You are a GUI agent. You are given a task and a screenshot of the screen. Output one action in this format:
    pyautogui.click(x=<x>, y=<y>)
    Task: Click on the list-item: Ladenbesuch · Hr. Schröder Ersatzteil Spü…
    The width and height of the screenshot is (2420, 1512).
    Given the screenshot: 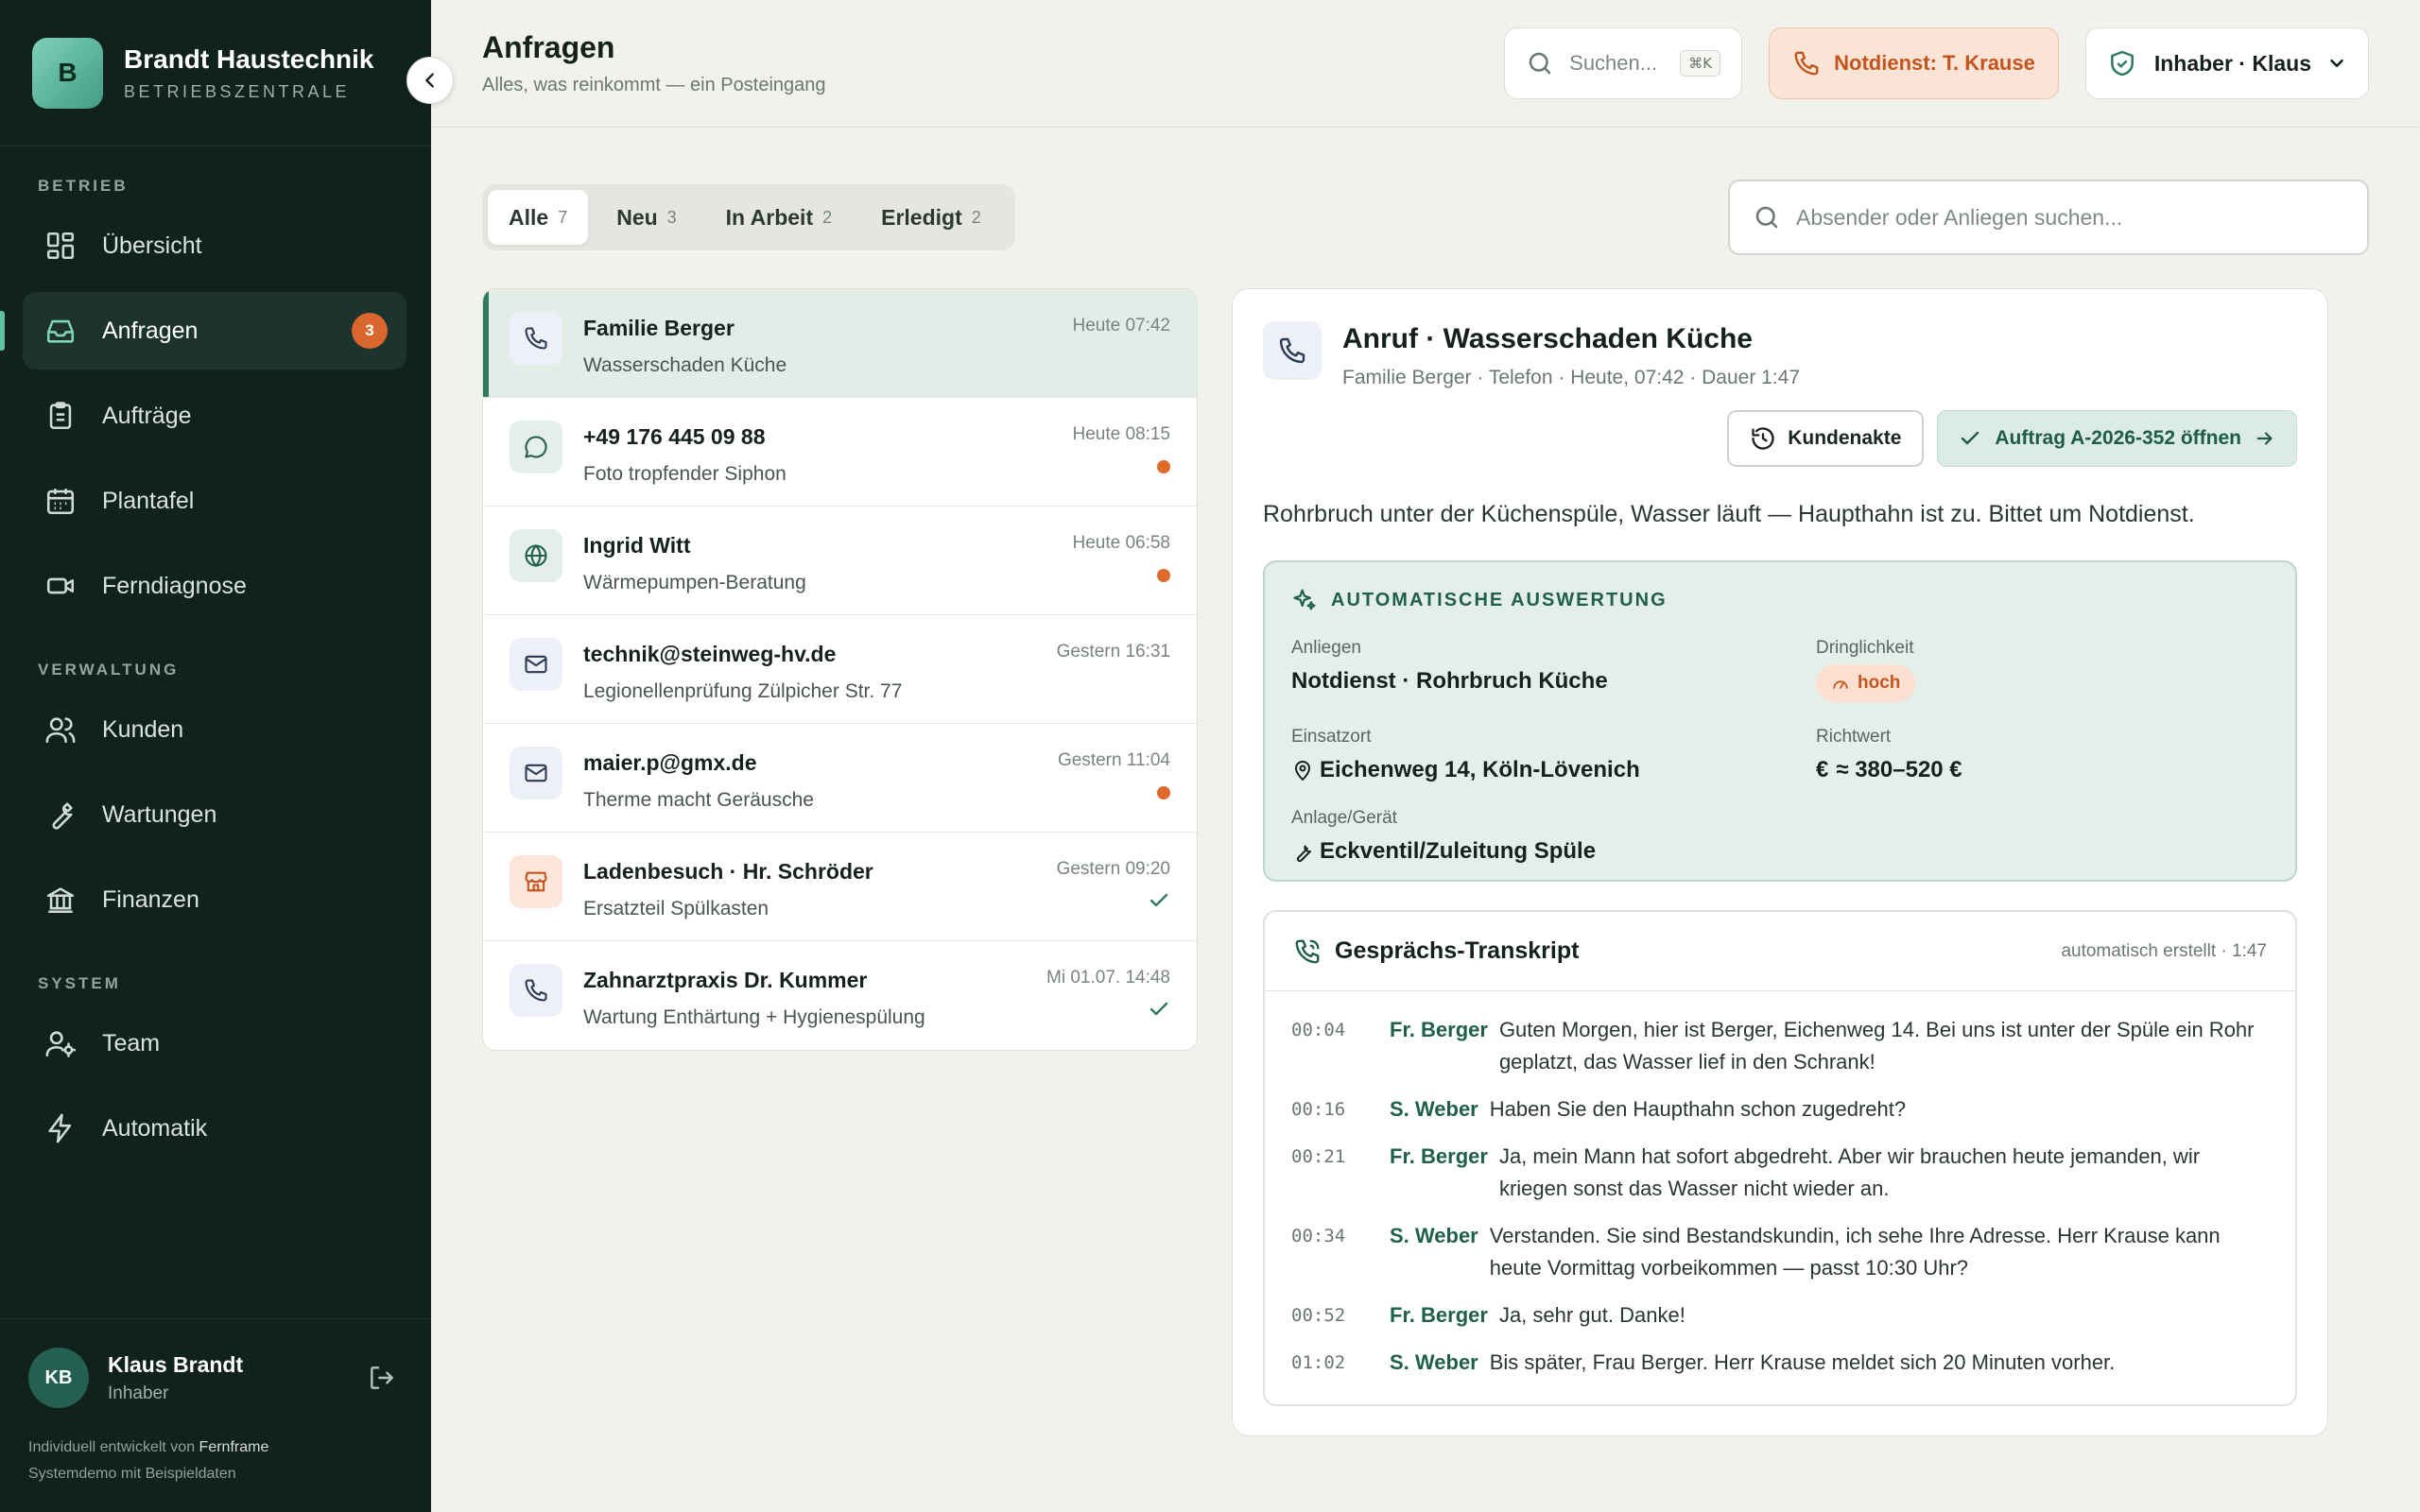 What is the action you would take?
    pyautogui.click(x=840, y=887)
    